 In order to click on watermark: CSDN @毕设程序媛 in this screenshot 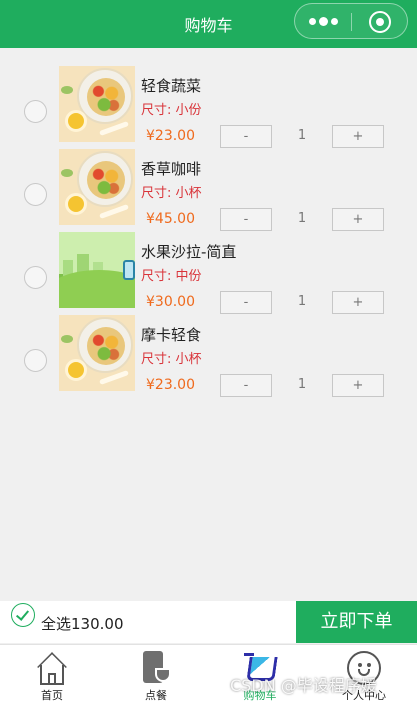, I will do `click(303, 685)`.